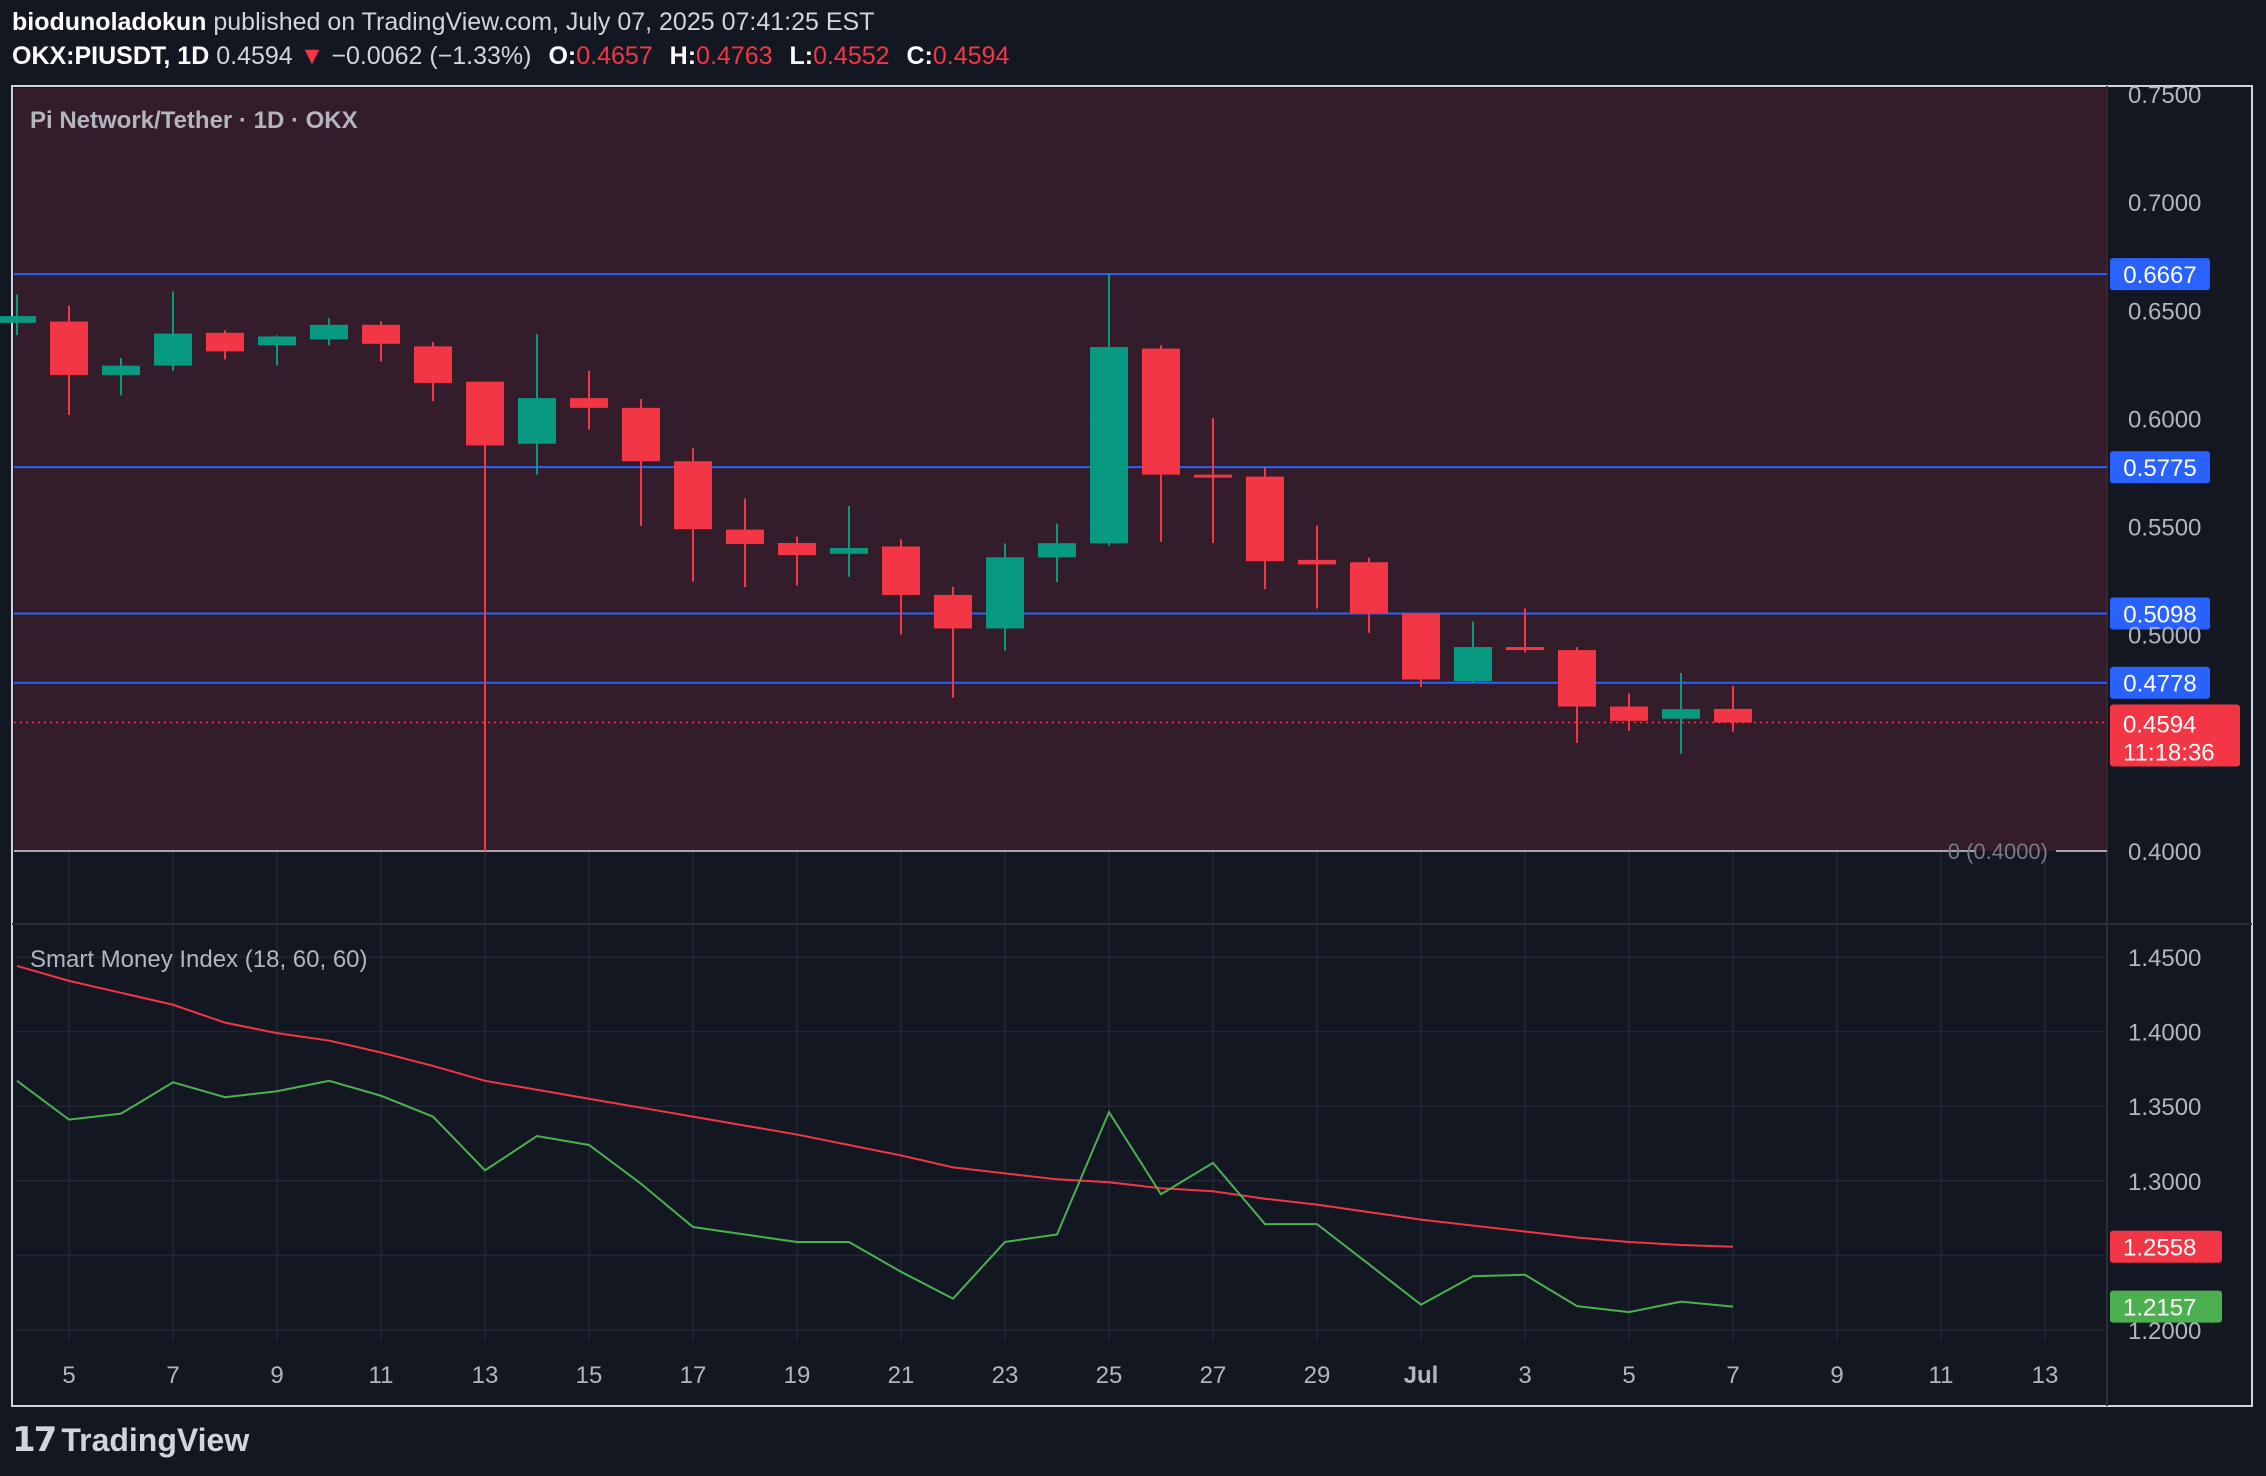 This screenshot has width=2266, height=1476. I want to click on date-tick-label: 21, so click(901, 1375).